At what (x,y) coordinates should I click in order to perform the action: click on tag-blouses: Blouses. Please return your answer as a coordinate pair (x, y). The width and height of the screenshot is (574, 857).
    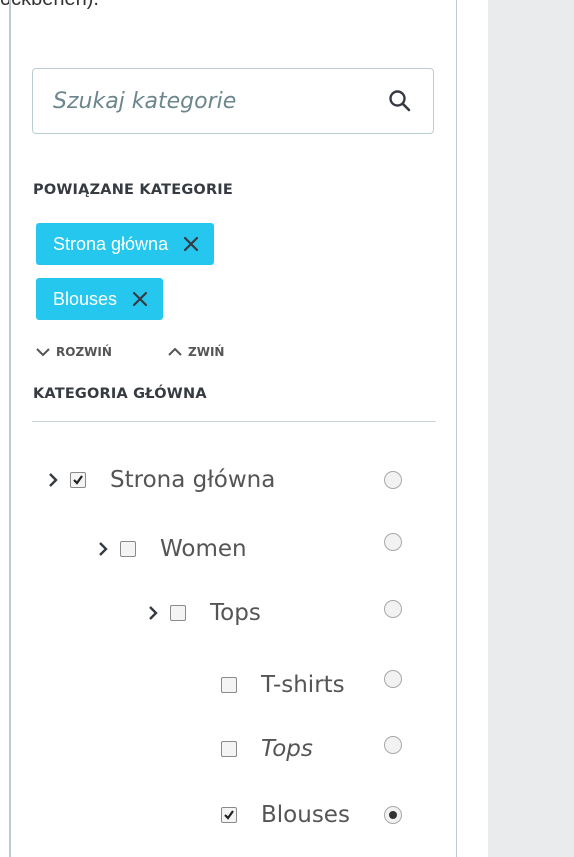
    Looking at the image, I should click on (100, 299).